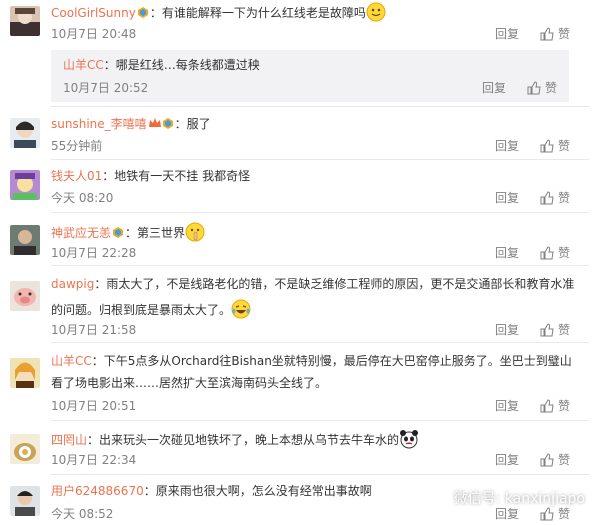 The width and height of the screenshot is (603, 525). I want to click on timestamp: 10月7日 20:51, so click(94, 406).